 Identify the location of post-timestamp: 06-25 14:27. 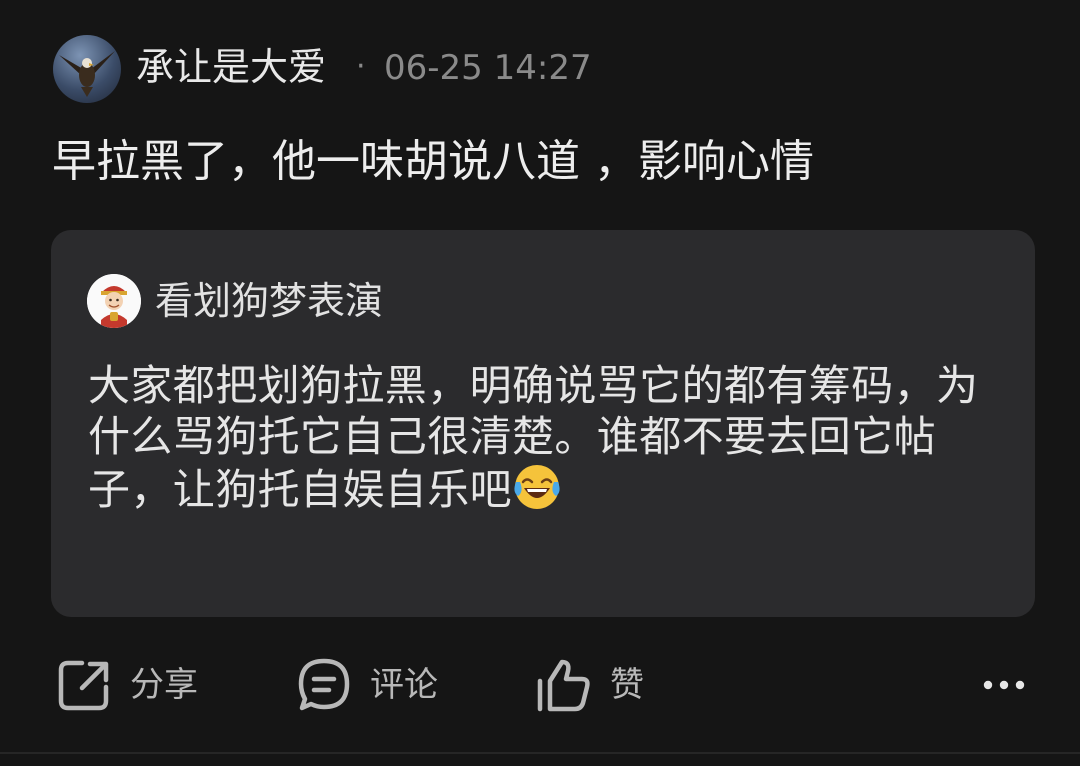
(488, 68).